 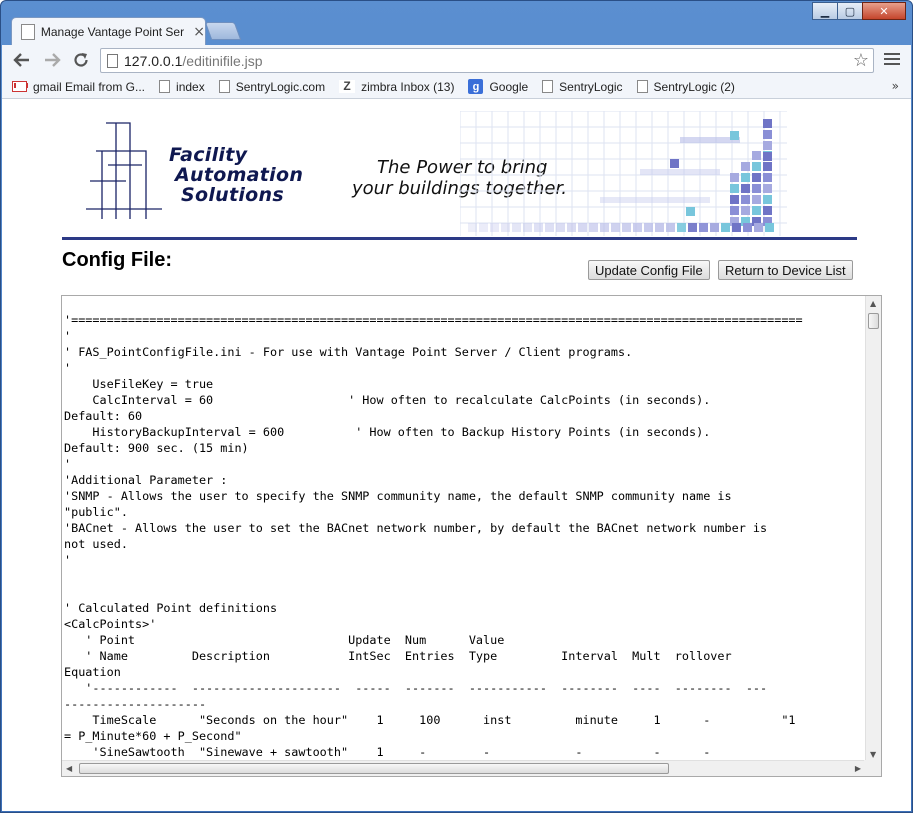 What do you see at coordinates (408, 86) in the screenshot?
I see `bookmark-label: zimbra Inbox (13)` at bounding box center [408, 86].